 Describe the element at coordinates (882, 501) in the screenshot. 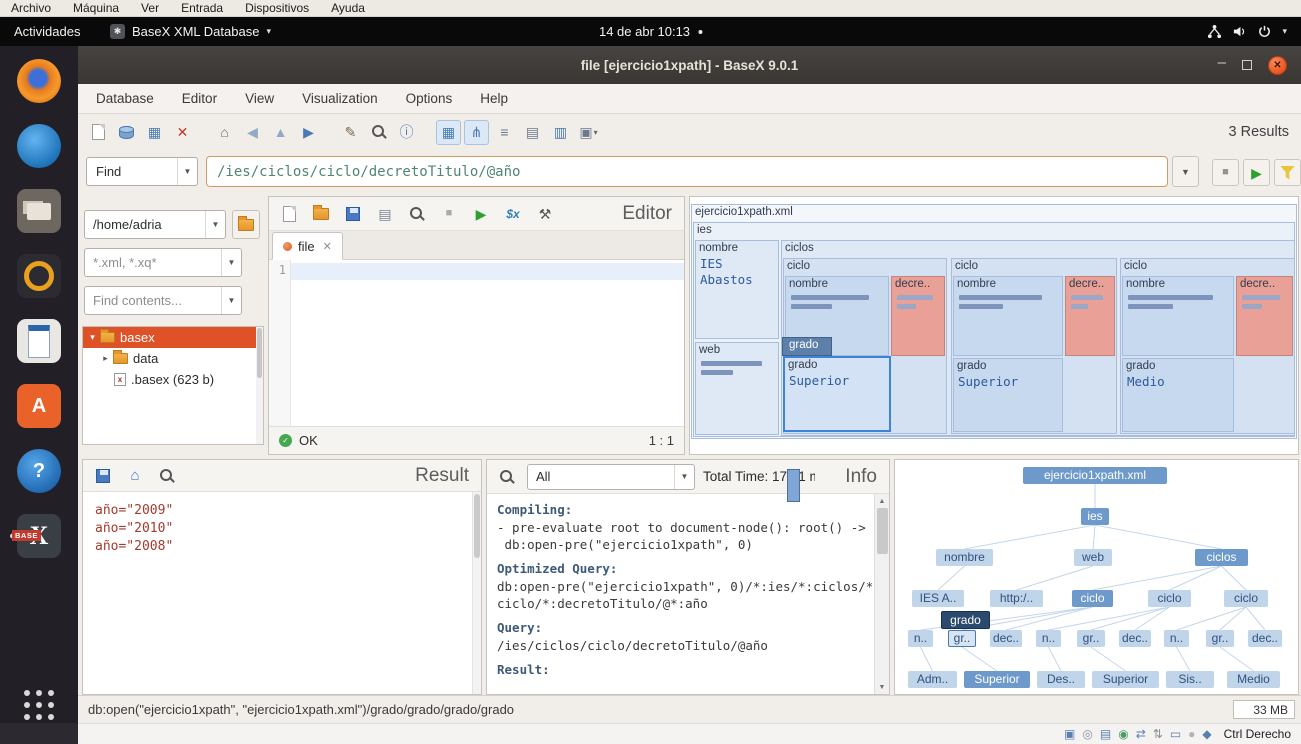

I see `scroll-up-icon: ▲` at that location.